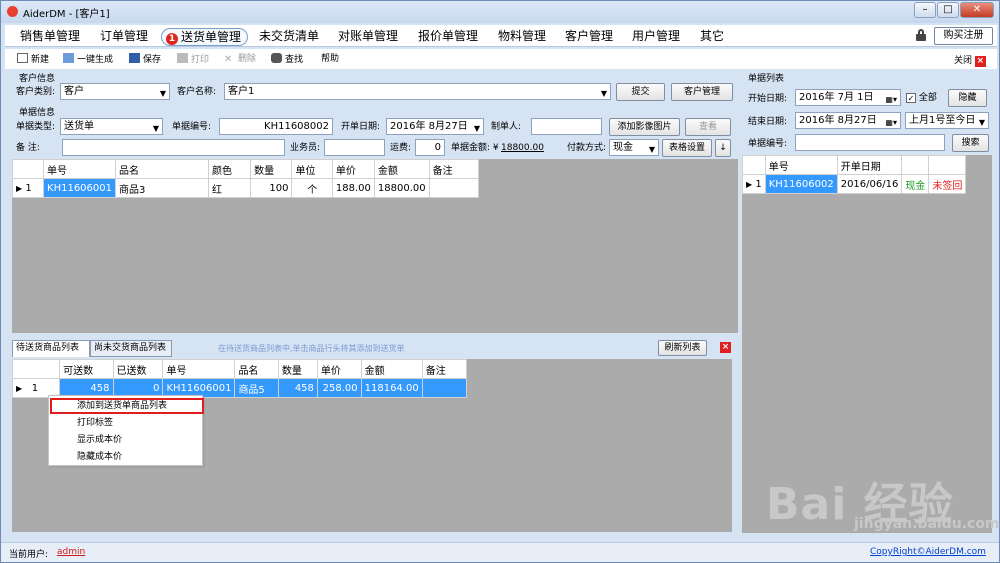 The image size is (1000, 563). I want to click on freight-field: 0, so click(430, 147).